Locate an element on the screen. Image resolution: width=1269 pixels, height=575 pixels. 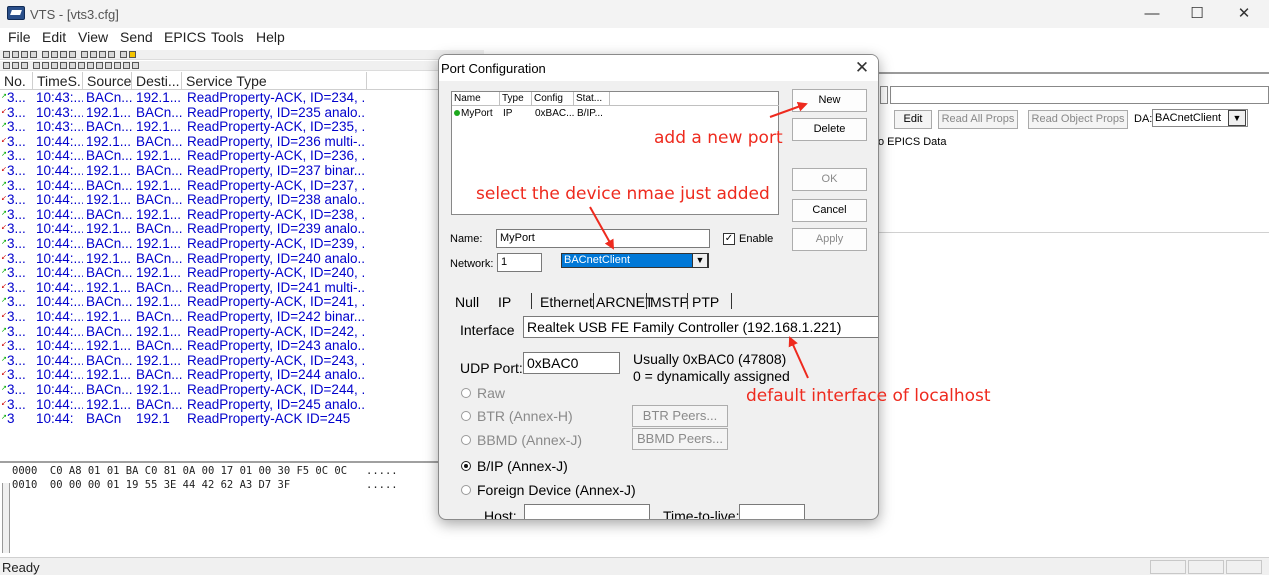
send-icon is located at coordinates (36, 65).